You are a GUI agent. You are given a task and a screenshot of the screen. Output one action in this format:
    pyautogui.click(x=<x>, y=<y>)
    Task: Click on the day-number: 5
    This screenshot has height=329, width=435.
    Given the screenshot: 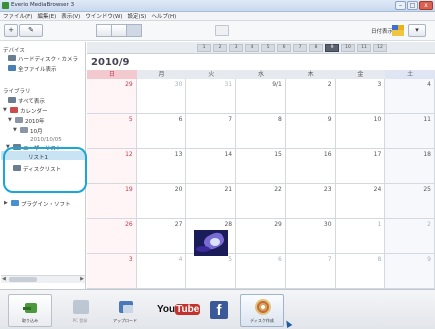 What is the action you would take?
    pyautogui.click(x=130, y=119)
    